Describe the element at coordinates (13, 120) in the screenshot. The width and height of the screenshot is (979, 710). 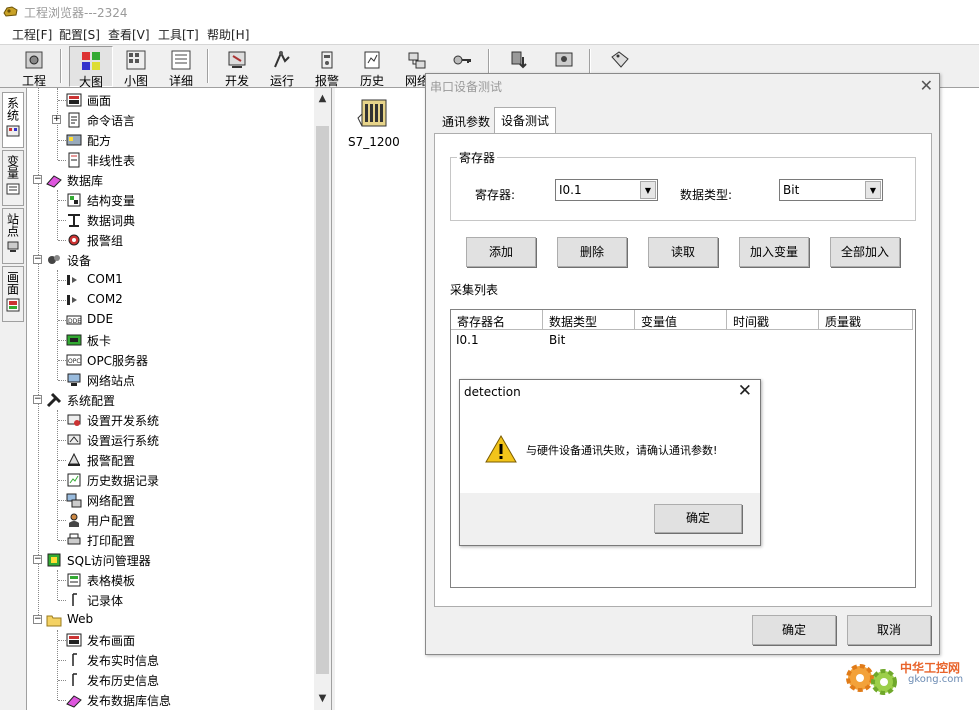
I see `side-tab-system: 系统` at that location.